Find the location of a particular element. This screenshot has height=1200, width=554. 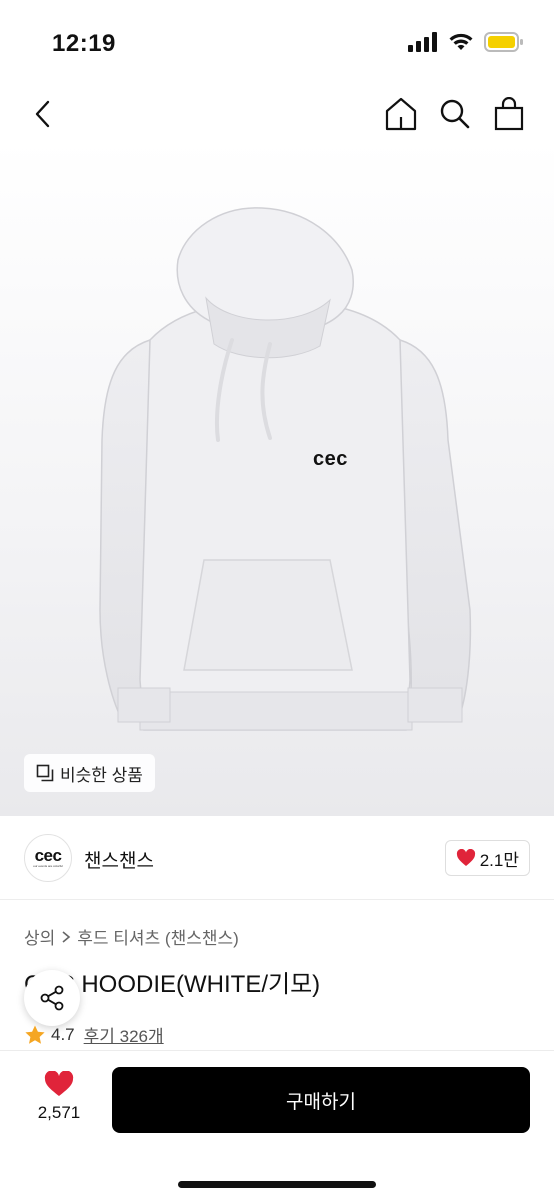

share-icon is located at coordinates (52, 998).